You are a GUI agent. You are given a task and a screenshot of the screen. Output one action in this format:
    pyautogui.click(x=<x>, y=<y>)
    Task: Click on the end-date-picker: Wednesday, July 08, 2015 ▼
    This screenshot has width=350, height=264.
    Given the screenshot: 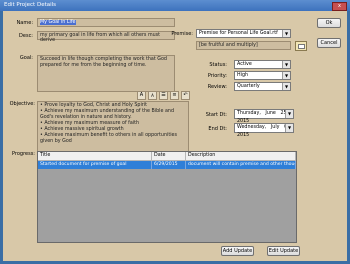 What is the action you would take?
    pyautogui.click(x=264, y=130)
    